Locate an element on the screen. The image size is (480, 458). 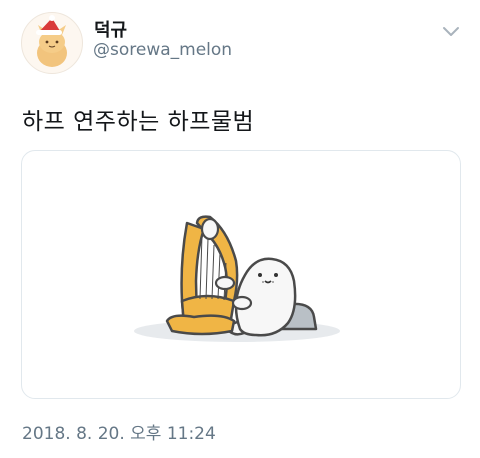
tweet-text: 하프 연주하는 하프물범 is located at coordinates (138, 122).